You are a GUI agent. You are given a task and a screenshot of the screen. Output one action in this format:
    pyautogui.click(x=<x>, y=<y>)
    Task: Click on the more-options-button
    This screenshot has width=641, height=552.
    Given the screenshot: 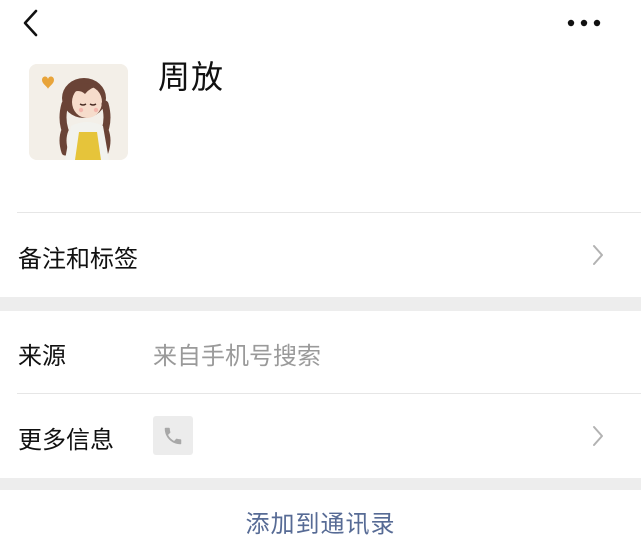 What is the action you would take?
    pyautogui.click(x=584, y=23)
    